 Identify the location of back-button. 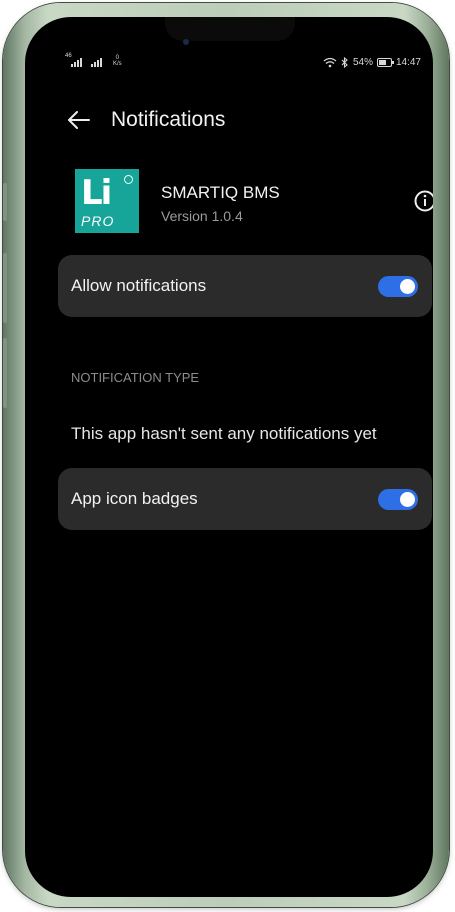
(79, 120).